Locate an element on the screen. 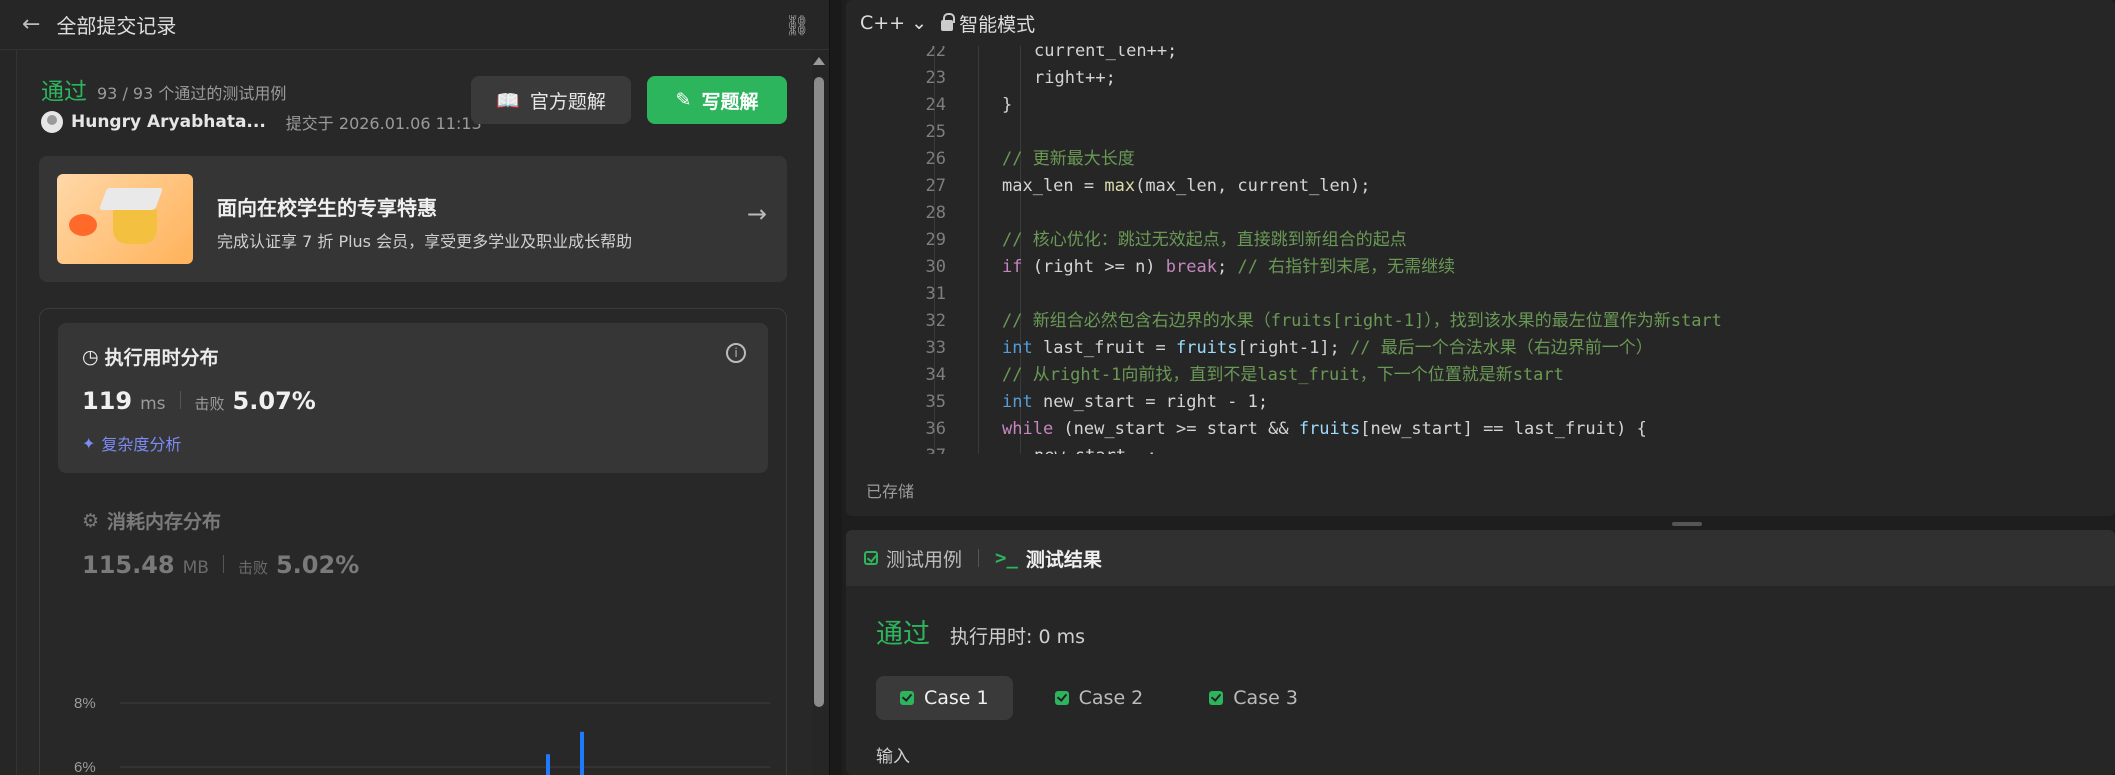 The image size is (2115, 775). tab-testcases-label: 测试用例 is located at coordinates (924, 559).